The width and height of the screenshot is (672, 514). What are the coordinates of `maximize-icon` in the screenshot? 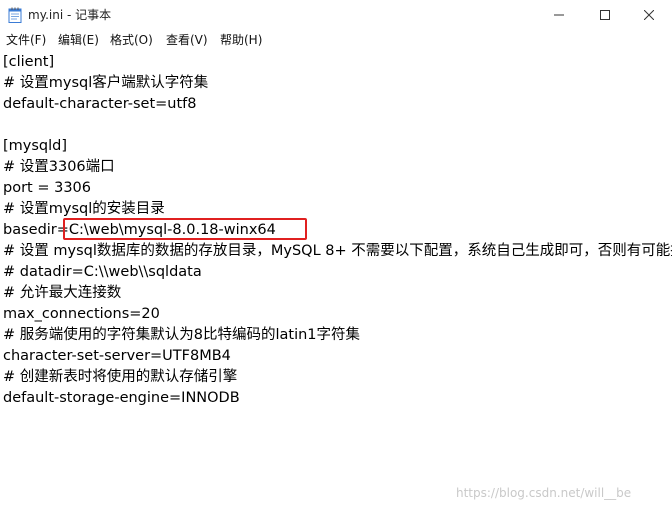 It's located at (605, 15).